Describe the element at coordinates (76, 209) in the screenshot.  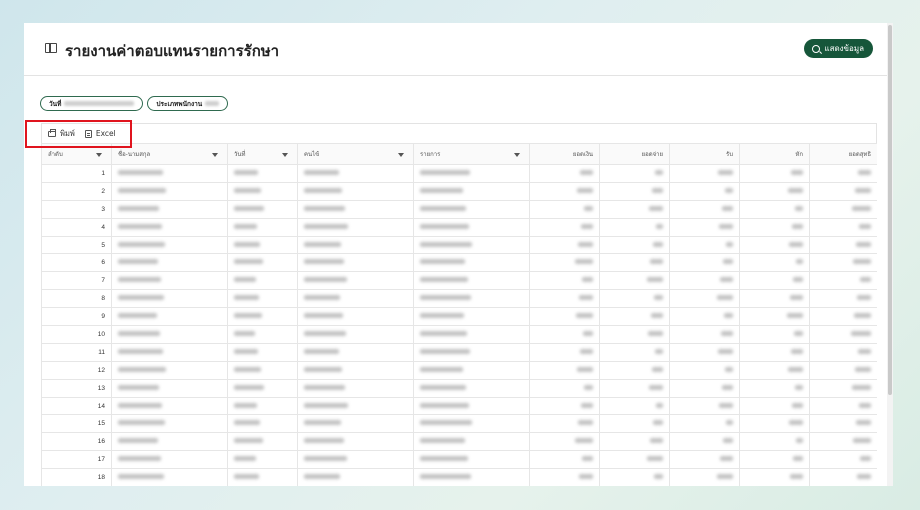
I see `row-index: 3` at that location.